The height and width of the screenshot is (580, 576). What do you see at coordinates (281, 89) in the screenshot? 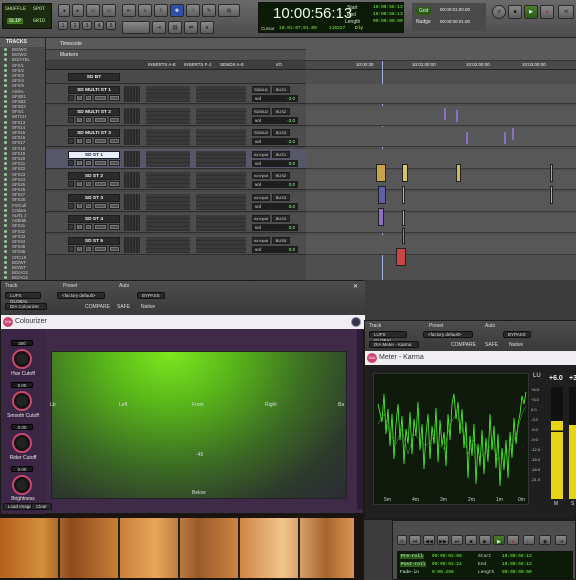
I see `track-output-selector: BUS1` at bounding box center [281, 89].